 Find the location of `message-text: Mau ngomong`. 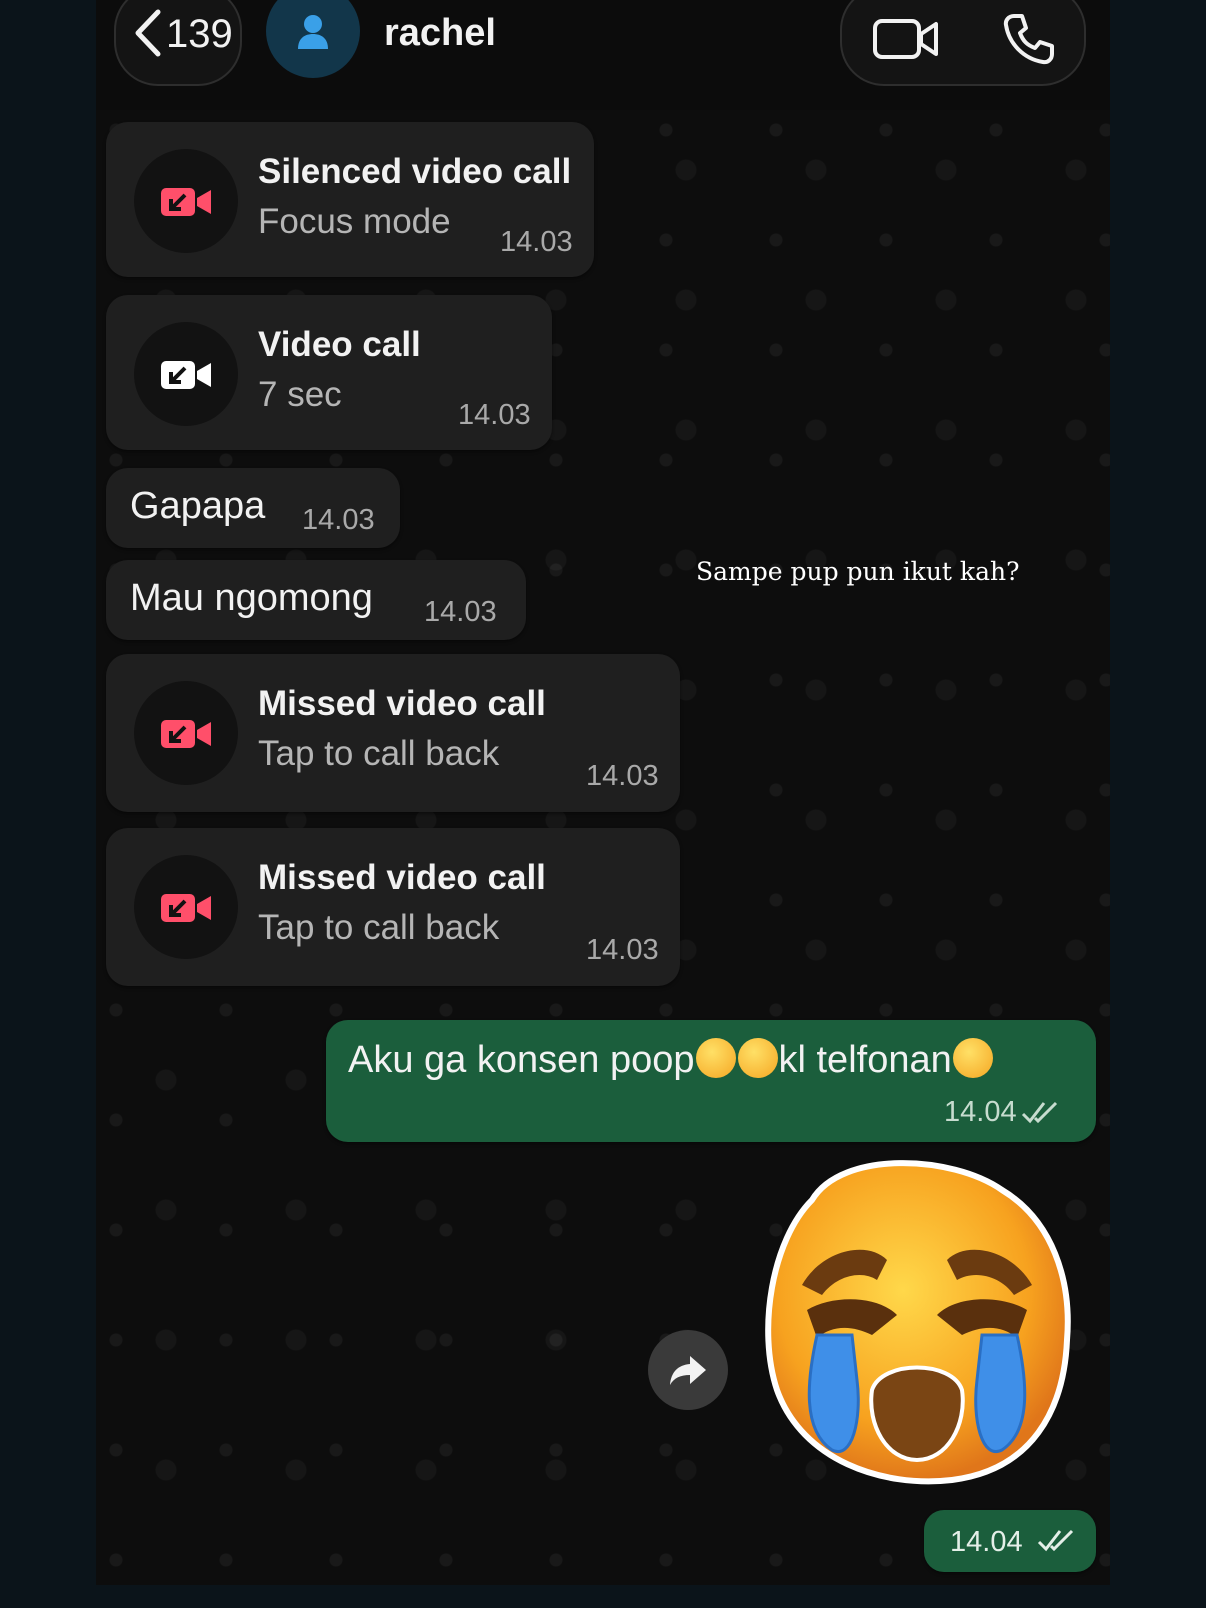

message-text: Mau ngomong is located at coordinates (251, 598).